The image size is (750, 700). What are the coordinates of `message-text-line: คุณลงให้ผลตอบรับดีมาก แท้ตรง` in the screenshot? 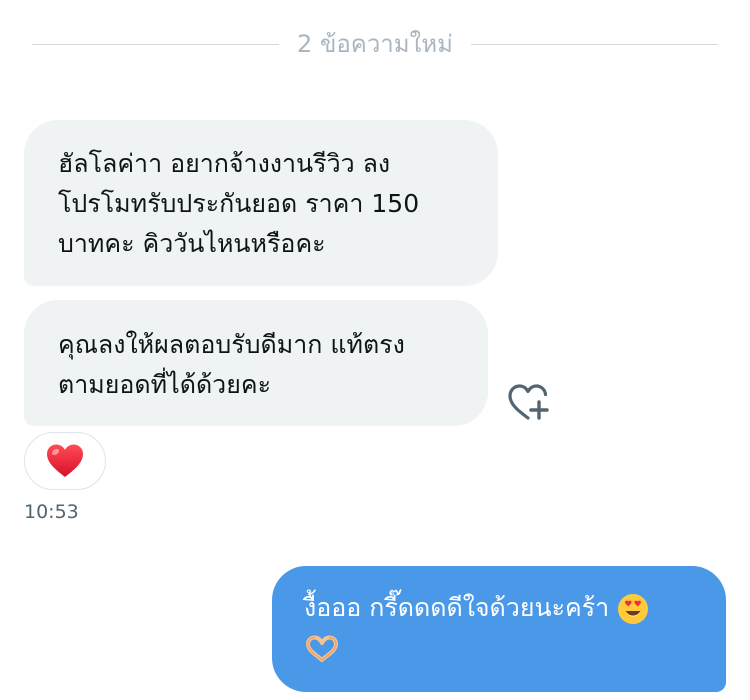 It's located at (231, 344).